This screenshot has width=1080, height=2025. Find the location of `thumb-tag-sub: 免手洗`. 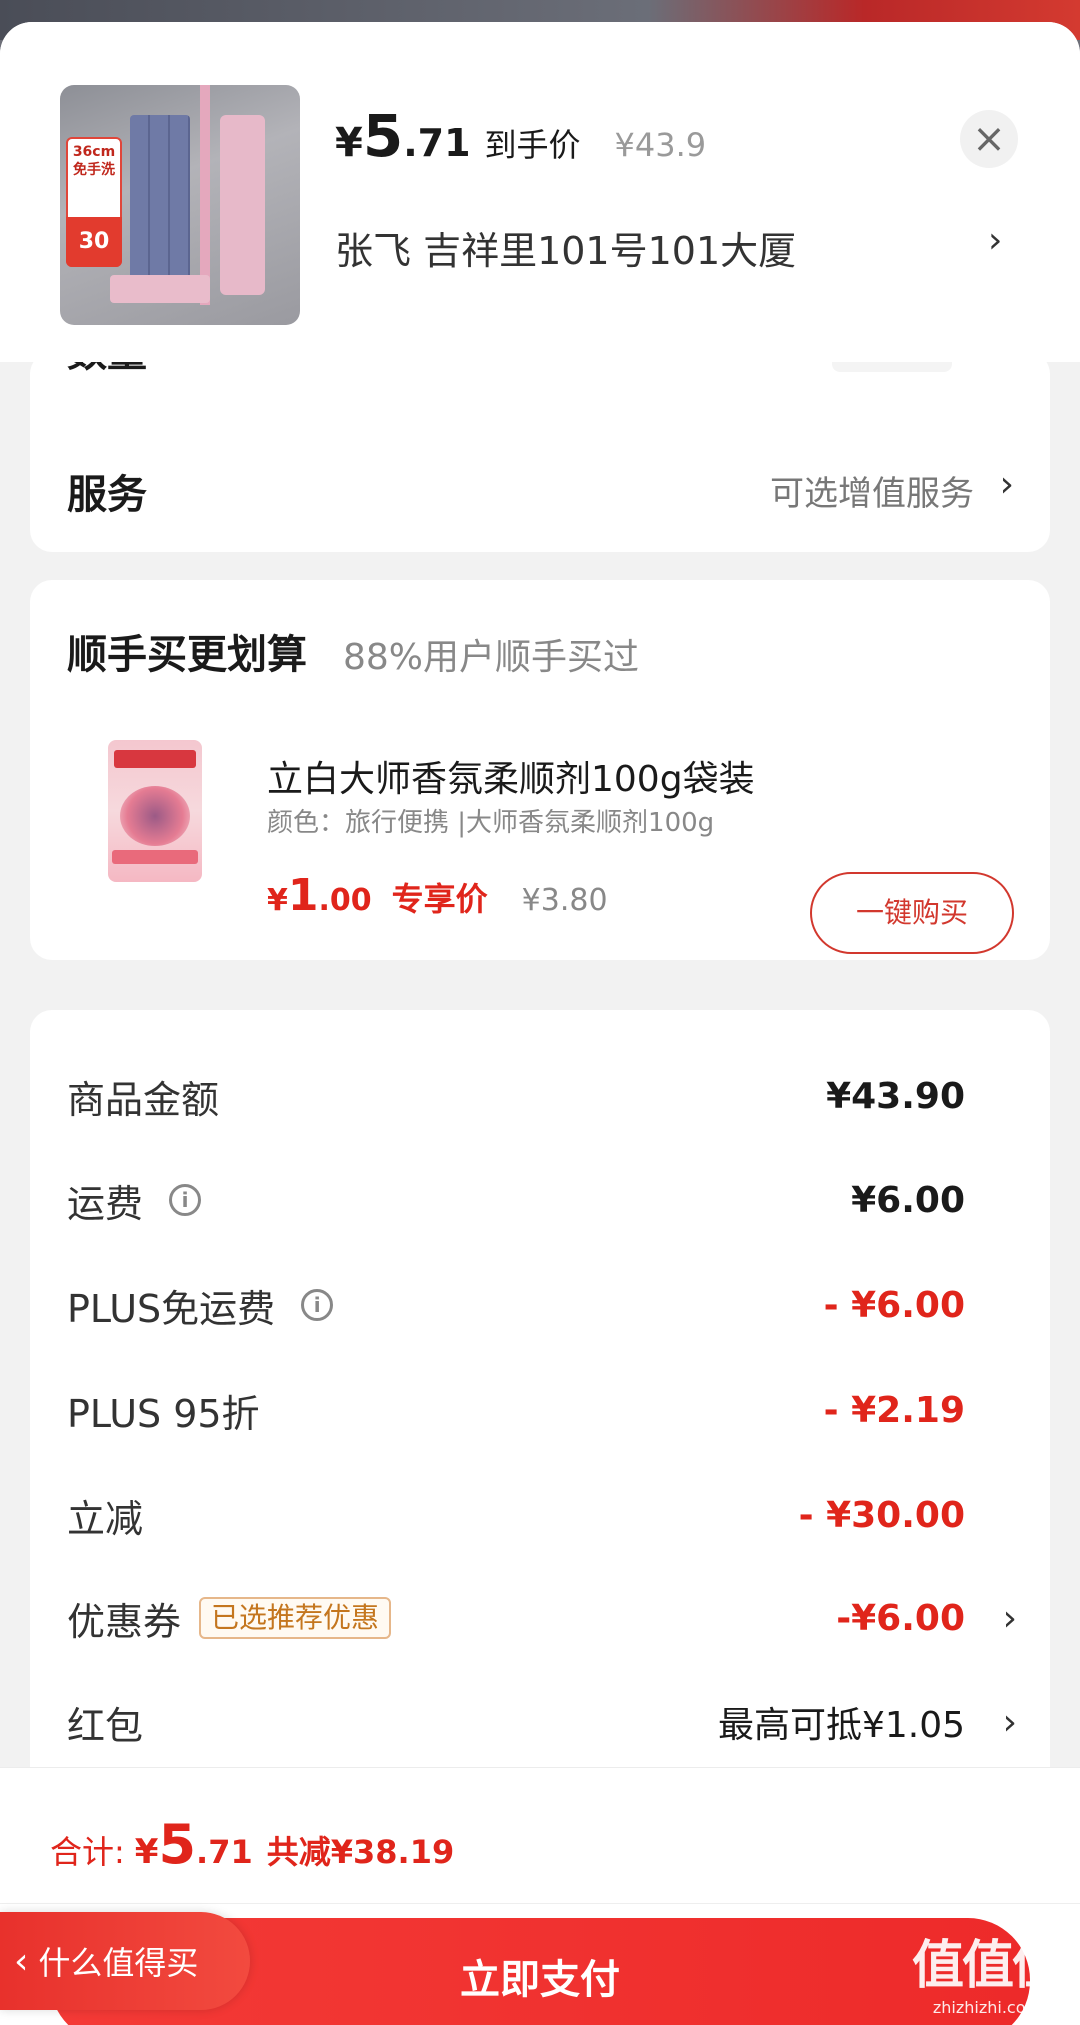

thumb-tag-sub: 免手洗 is located at coordinates (94, 170).